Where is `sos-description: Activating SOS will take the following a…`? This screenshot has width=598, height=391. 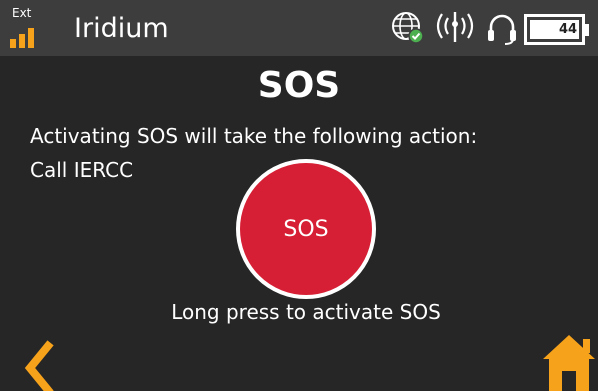 sos-description: Activating SOS will take the following a… is located at coordinates (254, 136).